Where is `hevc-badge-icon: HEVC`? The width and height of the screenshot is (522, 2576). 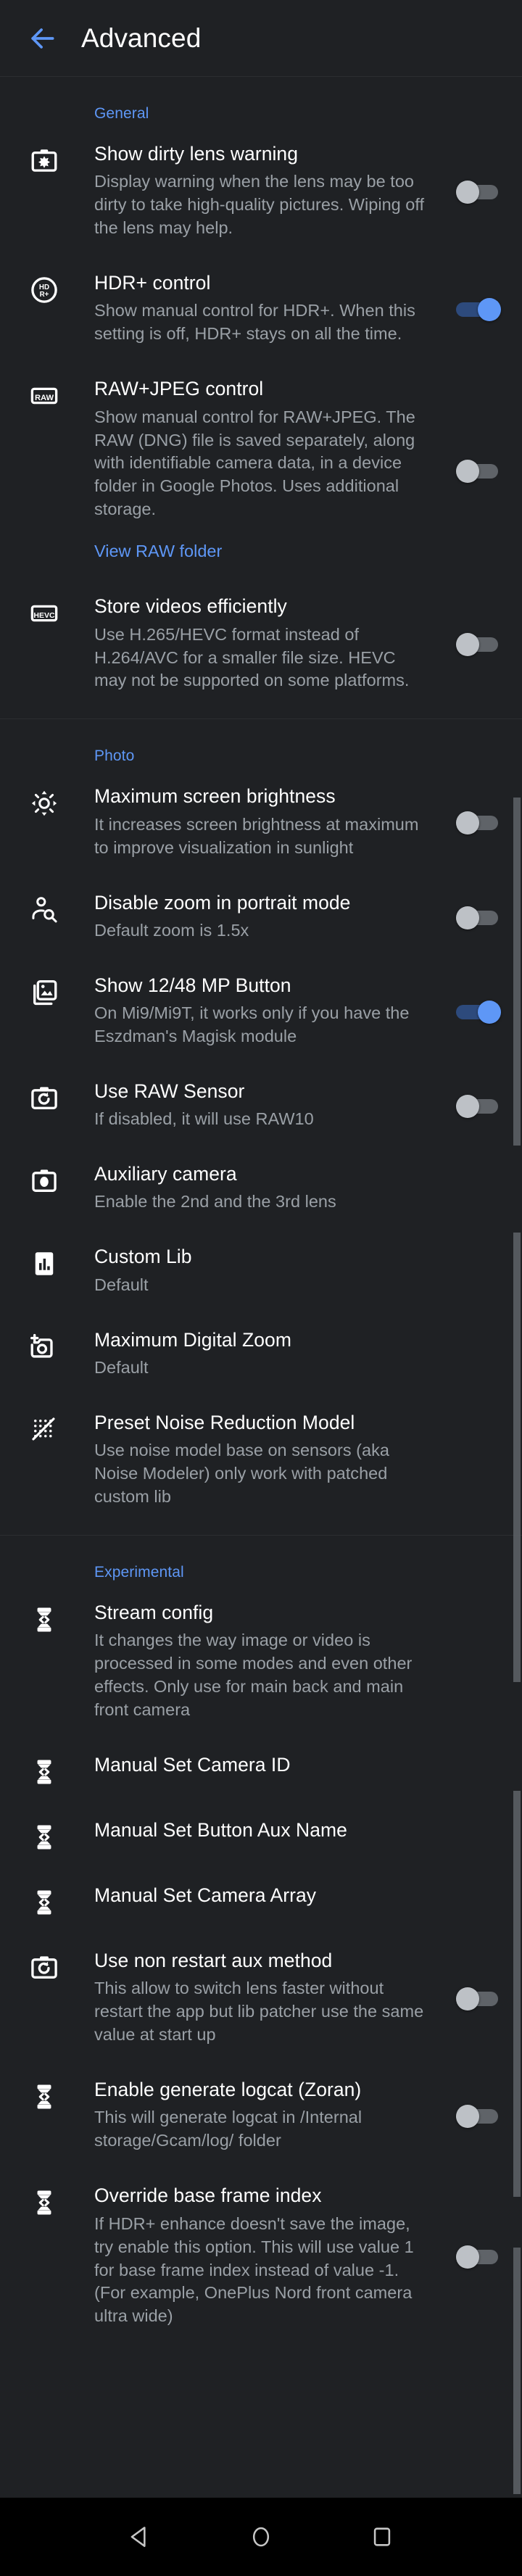 hevc-badge-icon: HEVC is located at coordinates (44, 612).